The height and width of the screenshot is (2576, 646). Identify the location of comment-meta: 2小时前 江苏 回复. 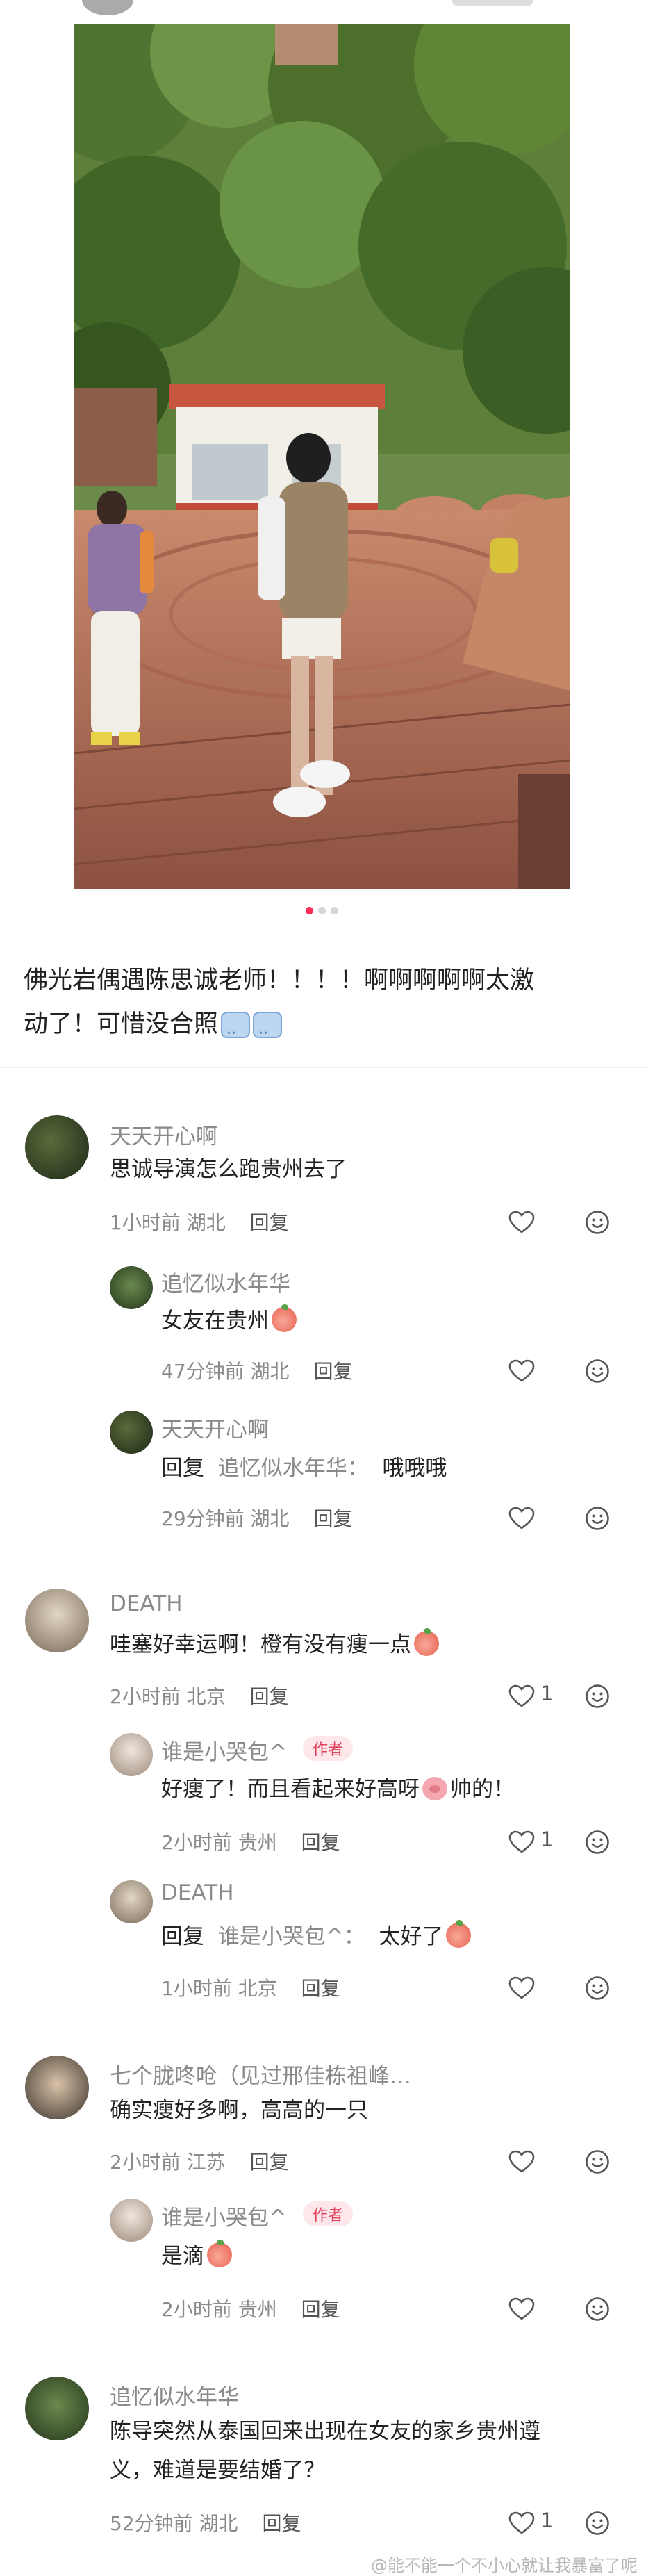
(199, 2161).